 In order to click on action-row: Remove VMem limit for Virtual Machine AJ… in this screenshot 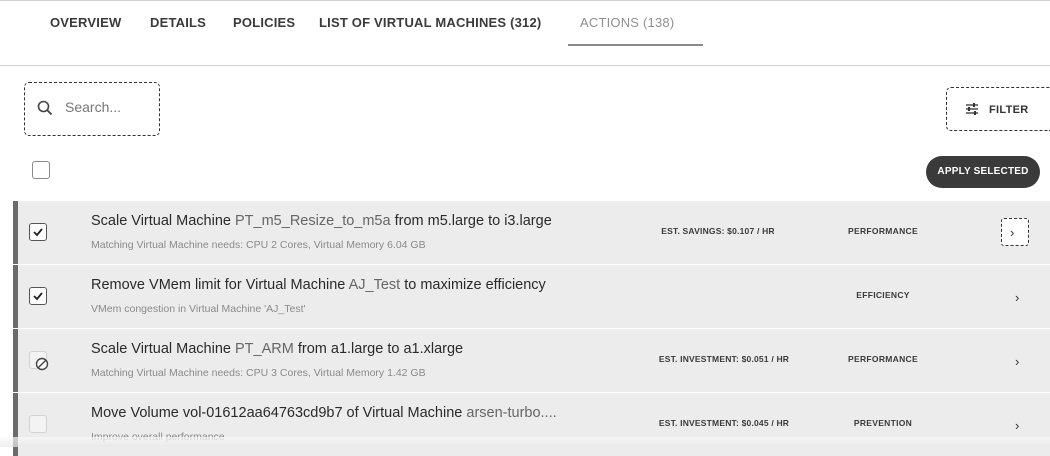, I will do `click(531, 296)`.